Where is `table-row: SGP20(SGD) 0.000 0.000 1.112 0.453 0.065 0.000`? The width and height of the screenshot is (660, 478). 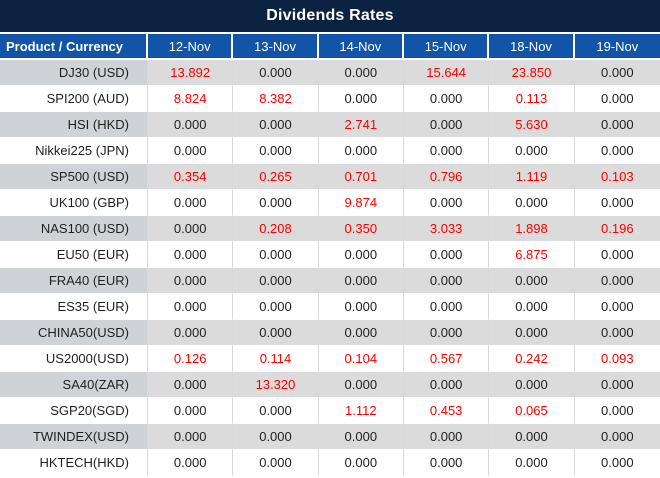 table-row: SGP20(SGD) 0.000 0.000 1.112 0.453 0.065 0.000 is located at coordinates (330, 411).